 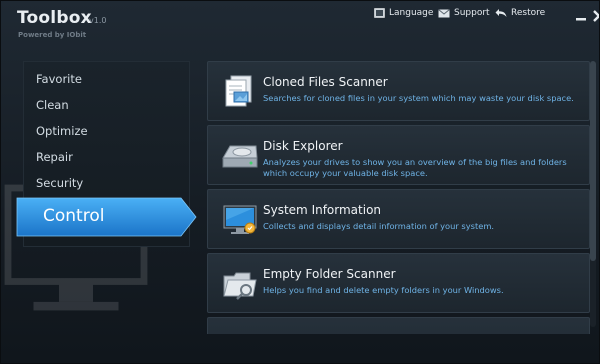 What do you see at coordinates (593, 161) in the screenshot?
I see `scroll-thumb` at bounding box center [593, 161].